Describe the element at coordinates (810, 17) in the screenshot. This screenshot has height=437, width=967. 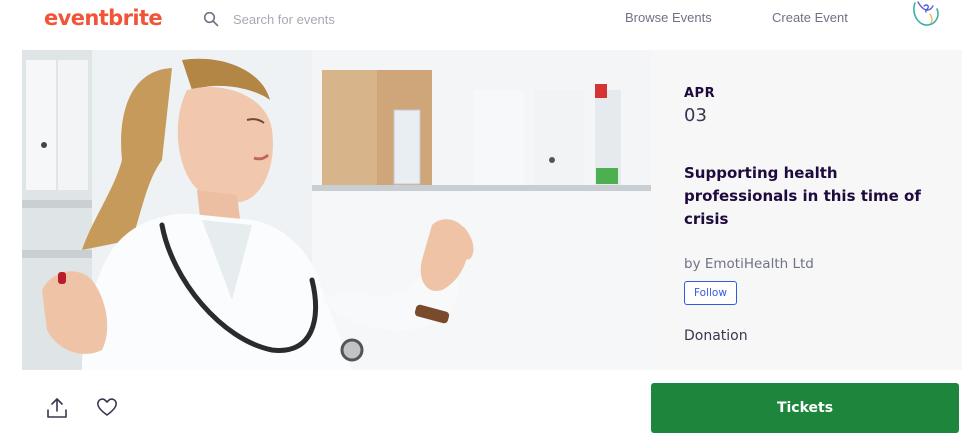
I see `create-event-link: Create Event` at that location.